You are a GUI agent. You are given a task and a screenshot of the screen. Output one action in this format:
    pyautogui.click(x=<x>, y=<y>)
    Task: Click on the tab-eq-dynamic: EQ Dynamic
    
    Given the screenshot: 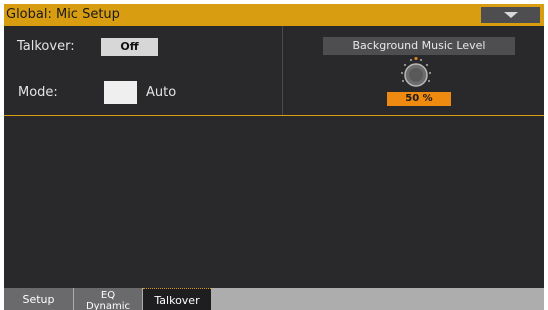 What is the action you would take?
    pyautogui.click(x=108, y=299)
    